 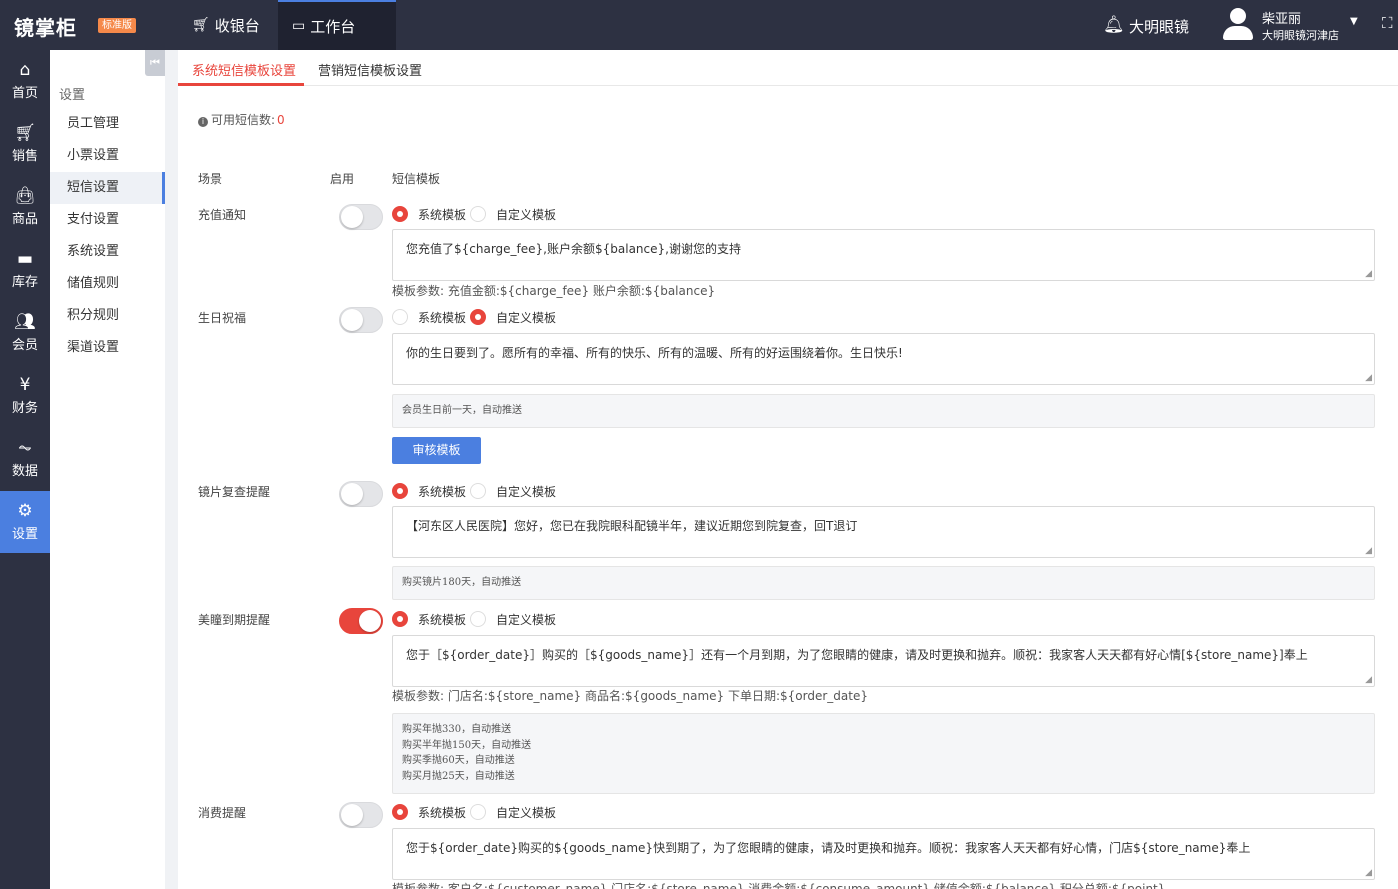 What do you see at coordinates (281, 120) in the screenshot?
I see `sms-count-value: 0` at bounding box center [281, 120].